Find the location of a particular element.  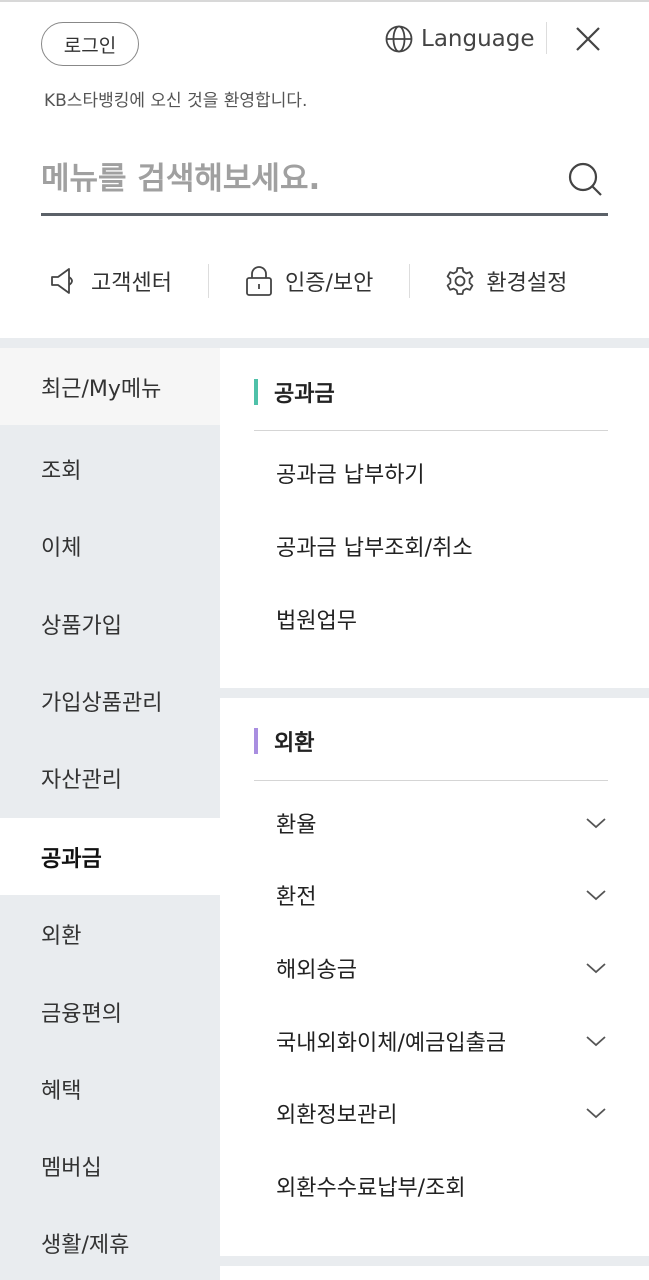

top-divider is located at coordinates (324, 1).